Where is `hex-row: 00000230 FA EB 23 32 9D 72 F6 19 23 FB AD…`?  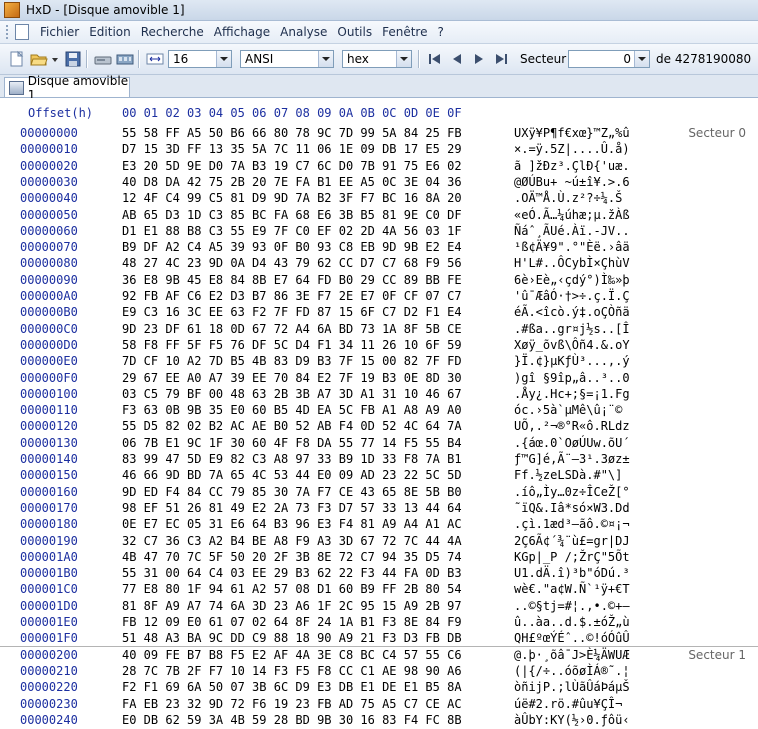 hex-row: 00000230 FA EB 23 32 9D 72 F6 19 23 FB AD… is located at coordinates (379, 705).